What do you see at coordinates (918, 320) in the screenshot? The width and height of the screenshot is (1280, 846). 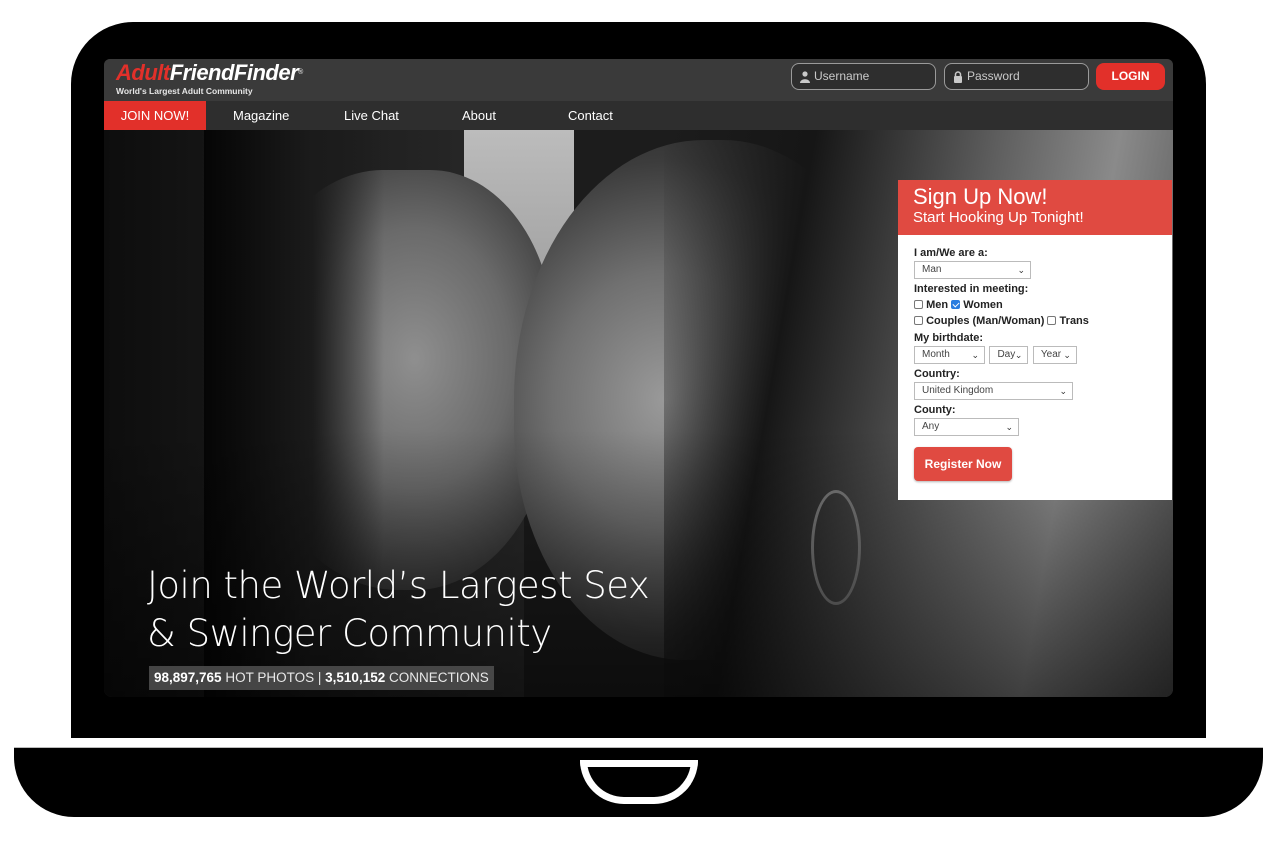 I see `checkbox-couples` at bounding box center [918, 320].